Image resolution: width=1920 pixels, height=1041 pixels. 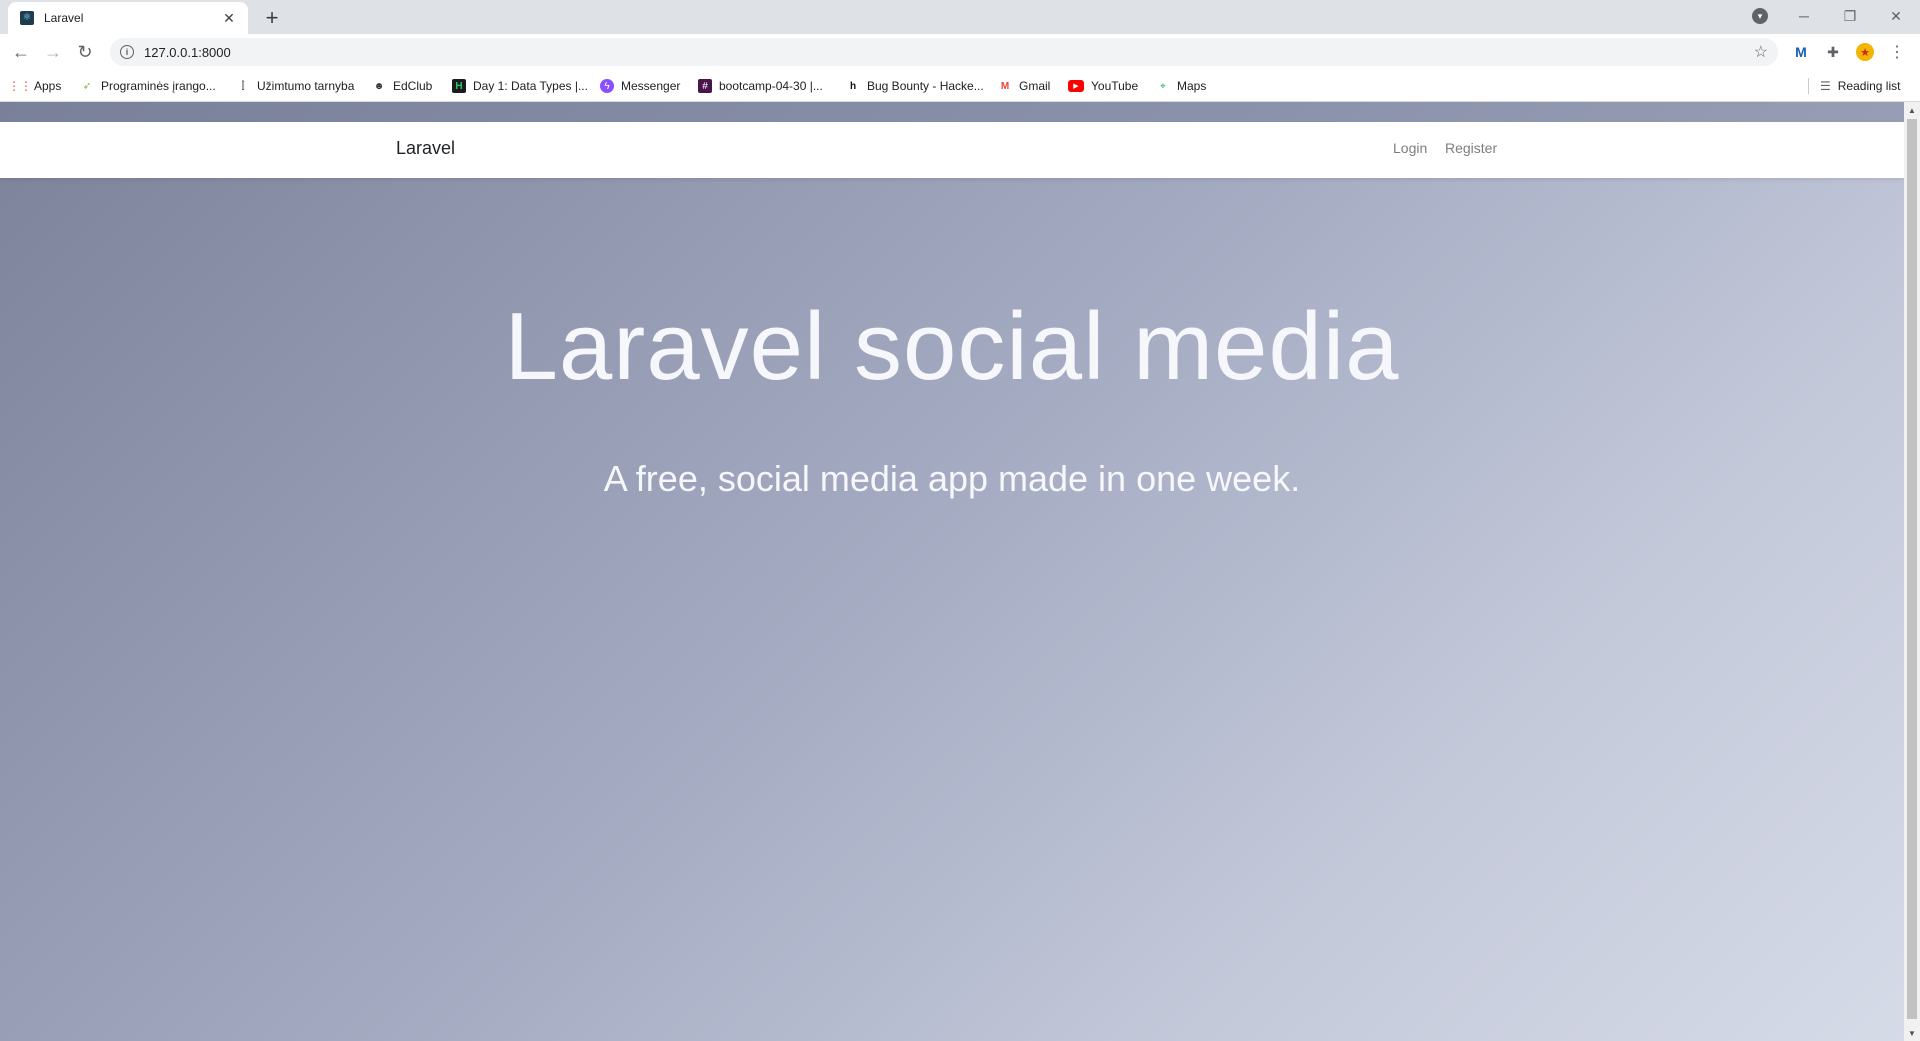 I want to click on address-bar: i 127.0.0.1:8000 ☆, so click(x=944, y=52).